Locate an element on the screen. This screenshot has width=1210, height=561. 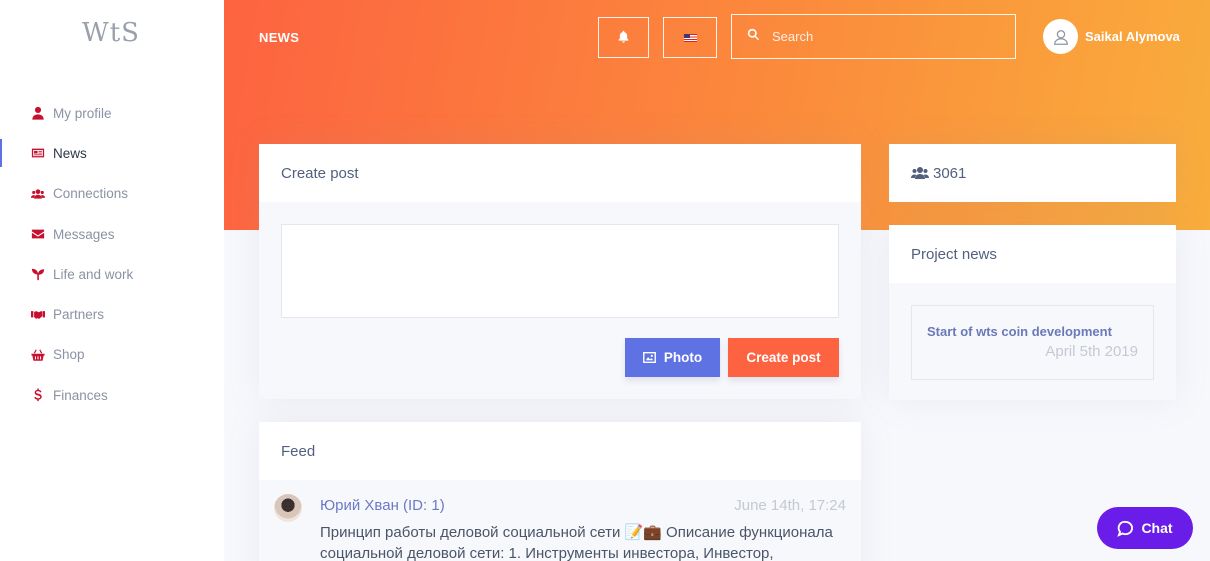
logo: WtS is located at coordinates (111, 33).